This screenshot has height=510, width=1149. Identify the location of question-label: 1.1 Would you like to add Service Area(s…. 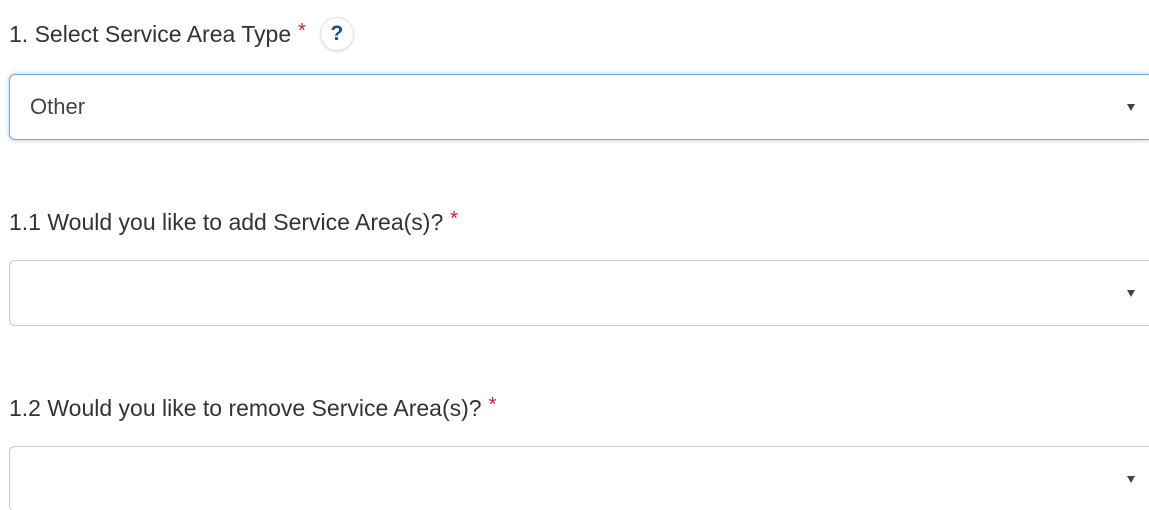
(226, 222).